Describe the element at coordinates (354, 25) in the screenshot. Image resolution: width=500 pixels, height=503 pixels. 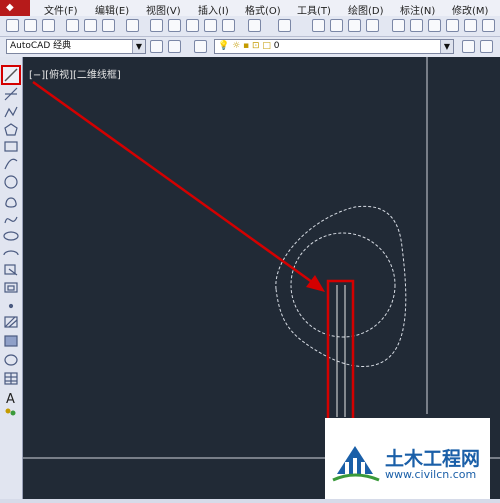
I see `zoom-window-icon` at that location.